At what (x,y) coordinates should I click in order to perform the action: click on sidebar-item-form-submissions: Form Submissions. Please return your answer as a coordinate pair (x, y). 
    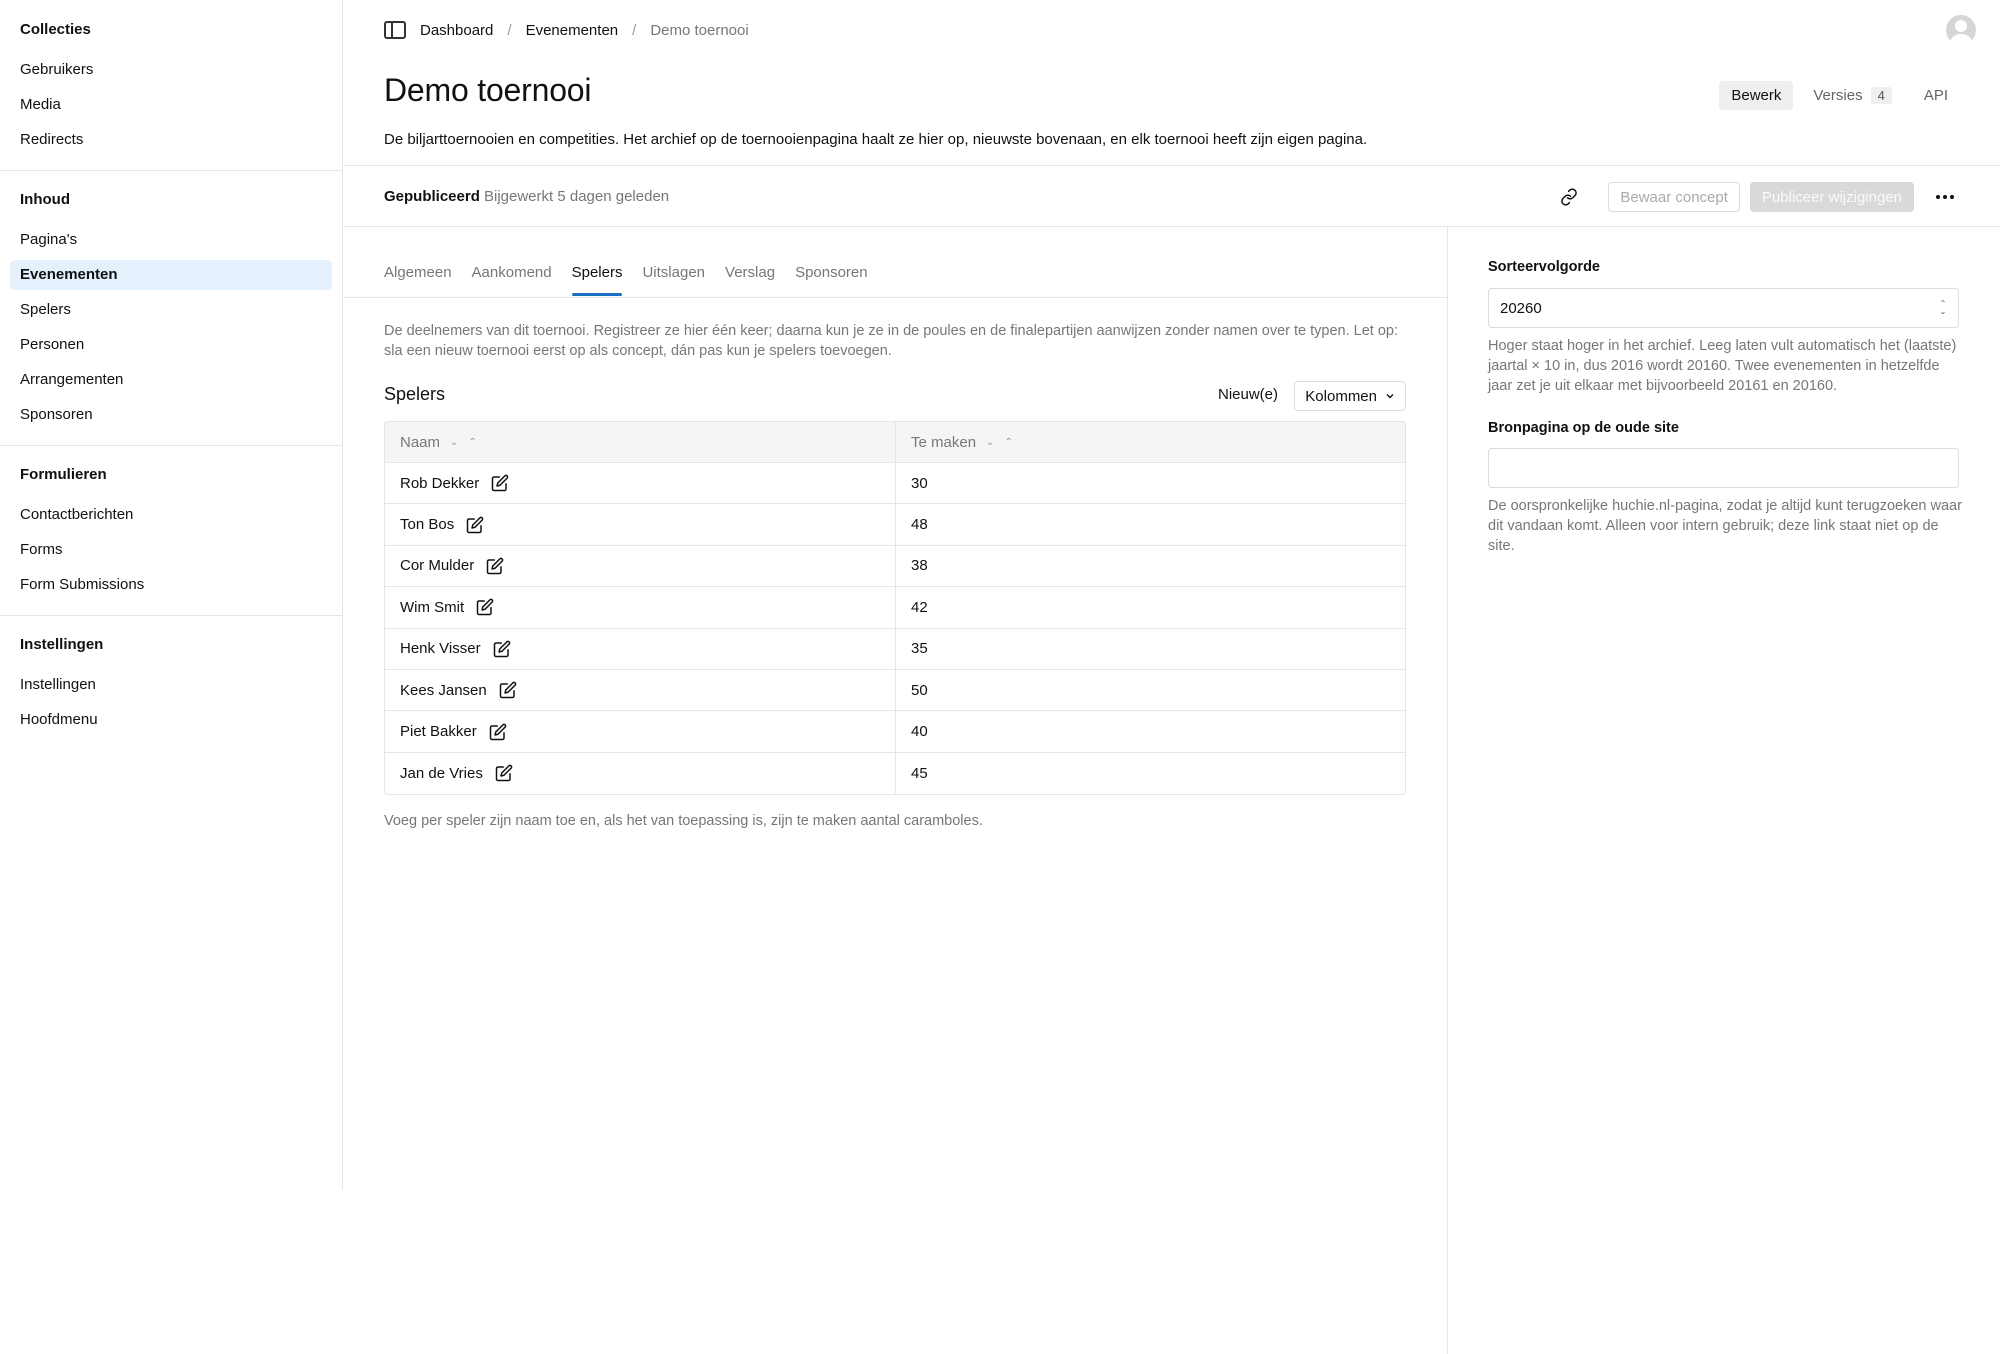
    Looking at the image, I should click on (171, 585).